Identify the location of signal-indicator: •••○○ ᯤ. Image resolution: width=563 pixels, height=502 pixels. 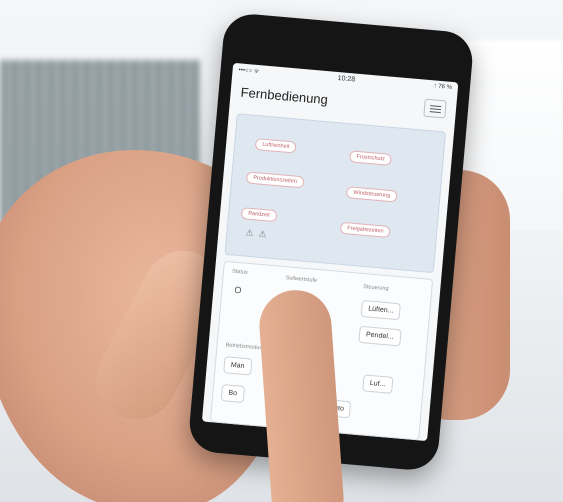
(249, 71).